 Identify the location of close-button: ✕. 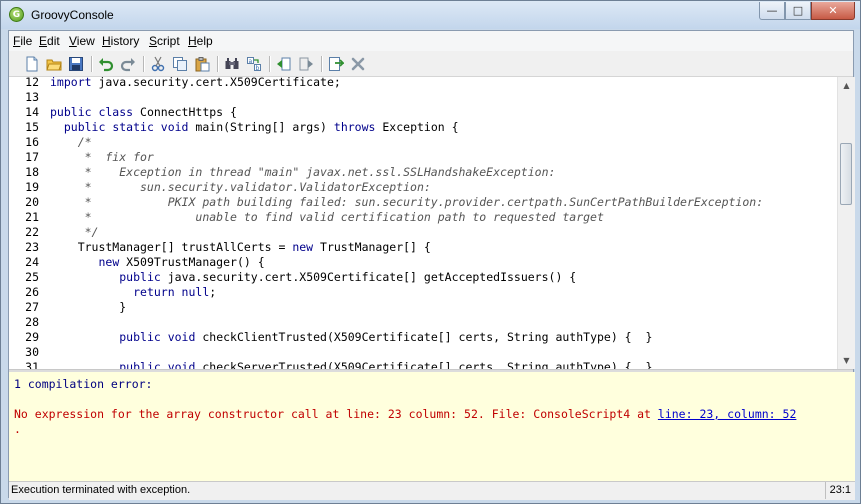
(833, 11).